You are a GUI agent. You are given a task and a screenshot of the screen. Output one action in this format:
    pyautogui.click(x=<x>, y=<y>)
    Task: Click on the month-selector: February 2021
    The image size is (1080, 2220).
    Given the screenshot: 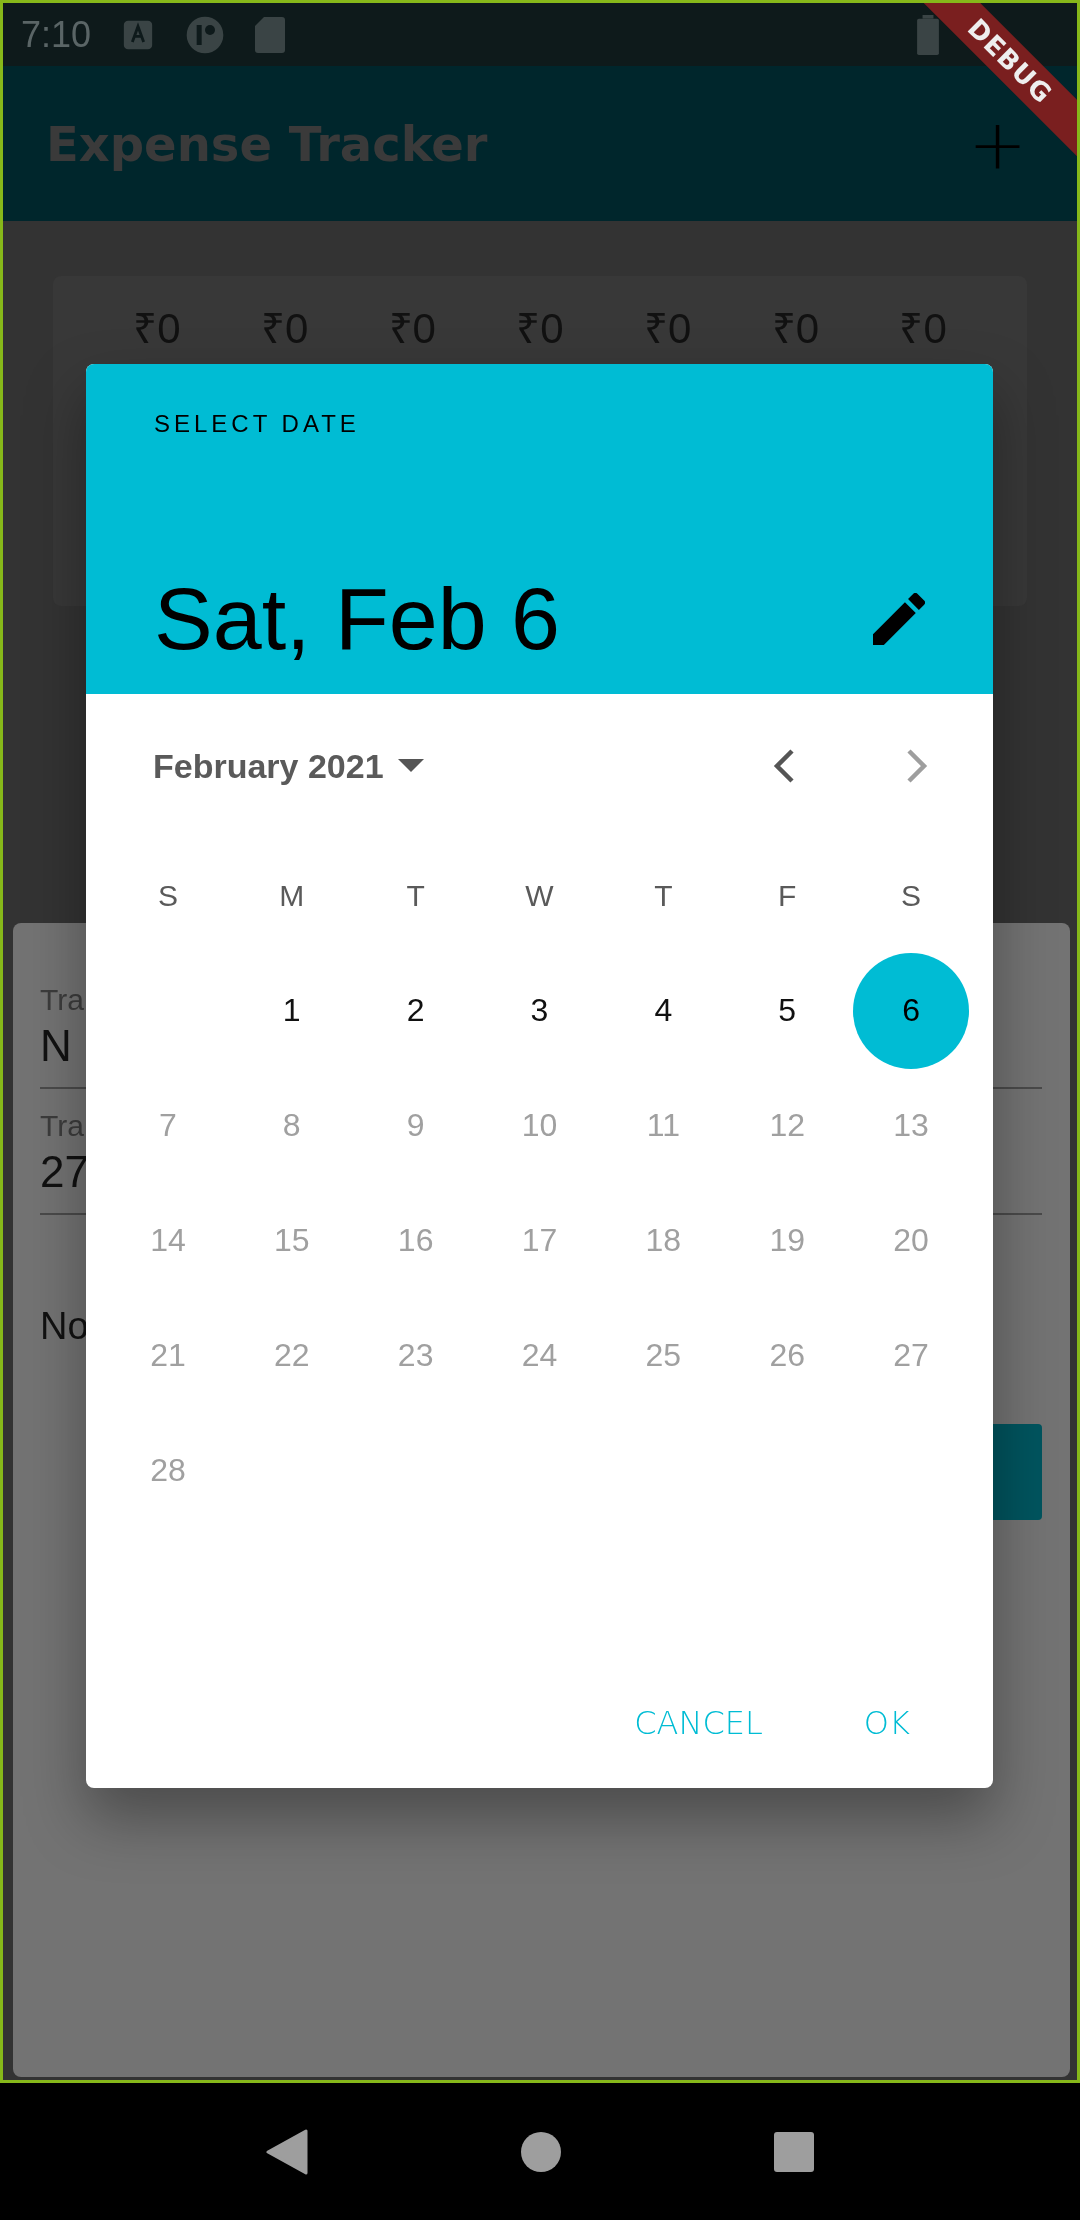 What is the action you would take?
    pyautogui.click(x=288, y=766)
    